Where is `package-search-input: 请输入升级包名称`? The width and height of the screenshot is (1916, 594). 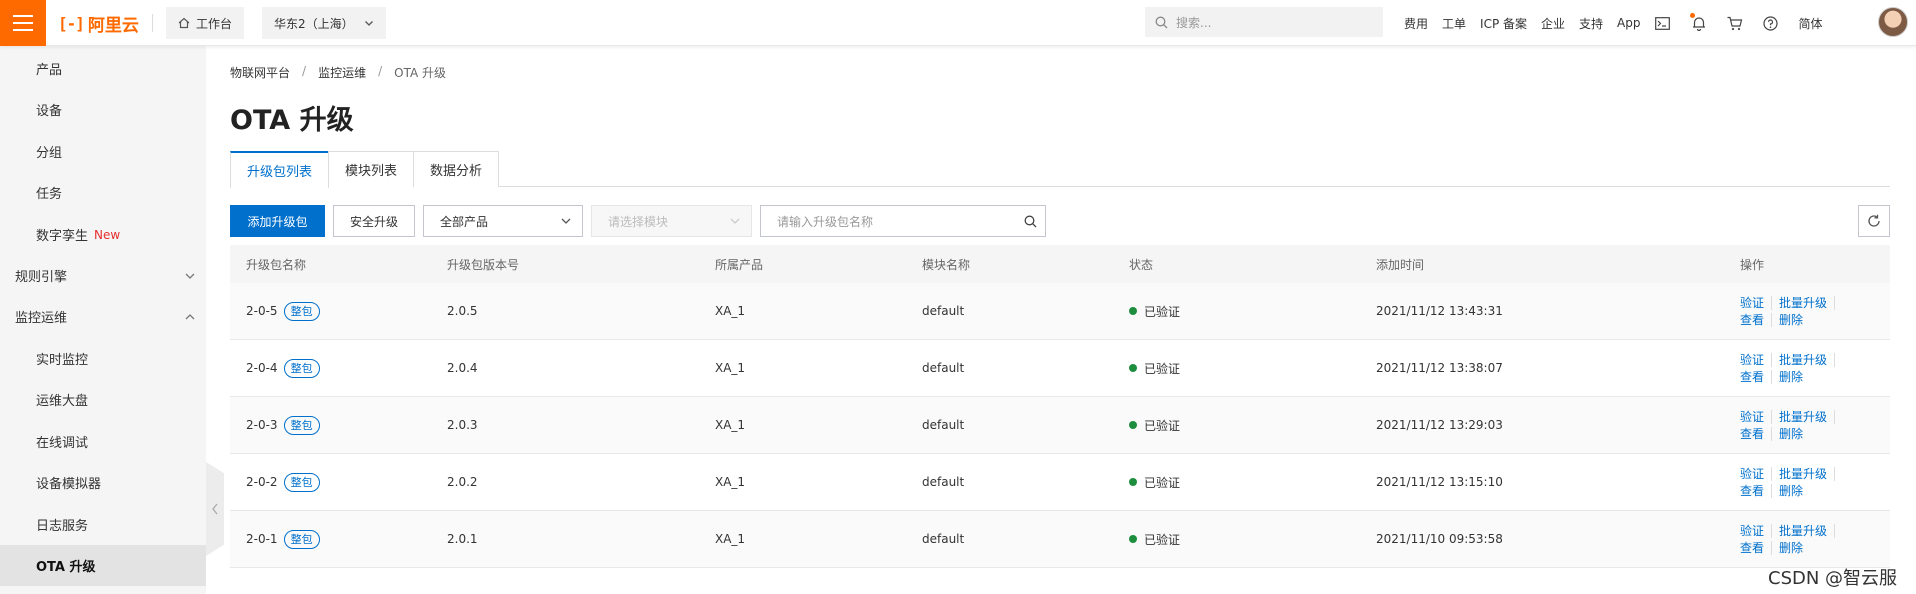
package-search-input: 请输入升级包名称 is located at coordinates (903, 221).